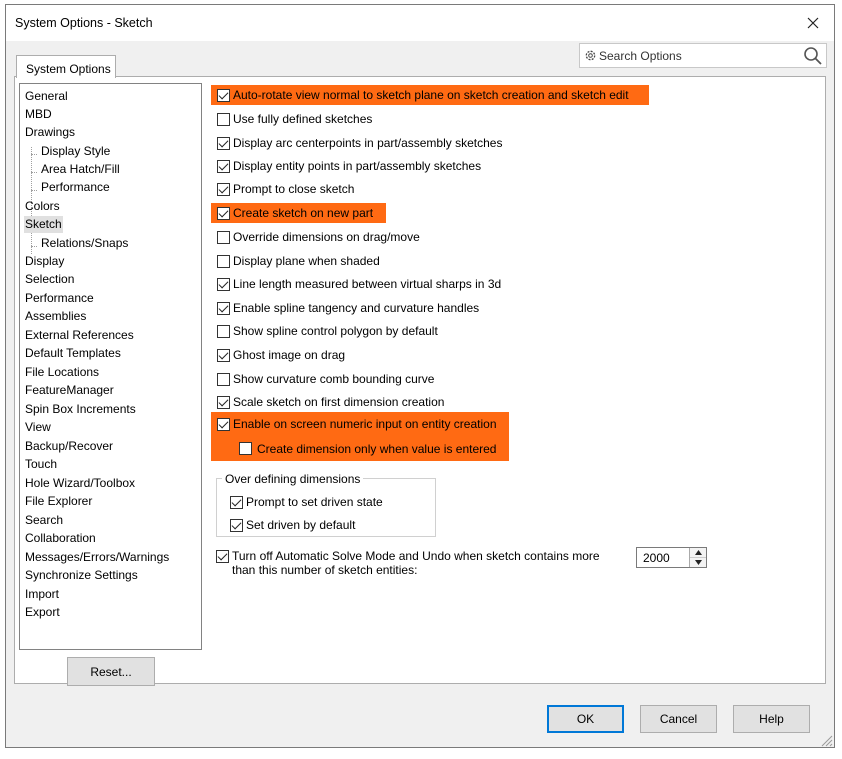  I want to click on cancel-button: Cancel, so click(678, 719).